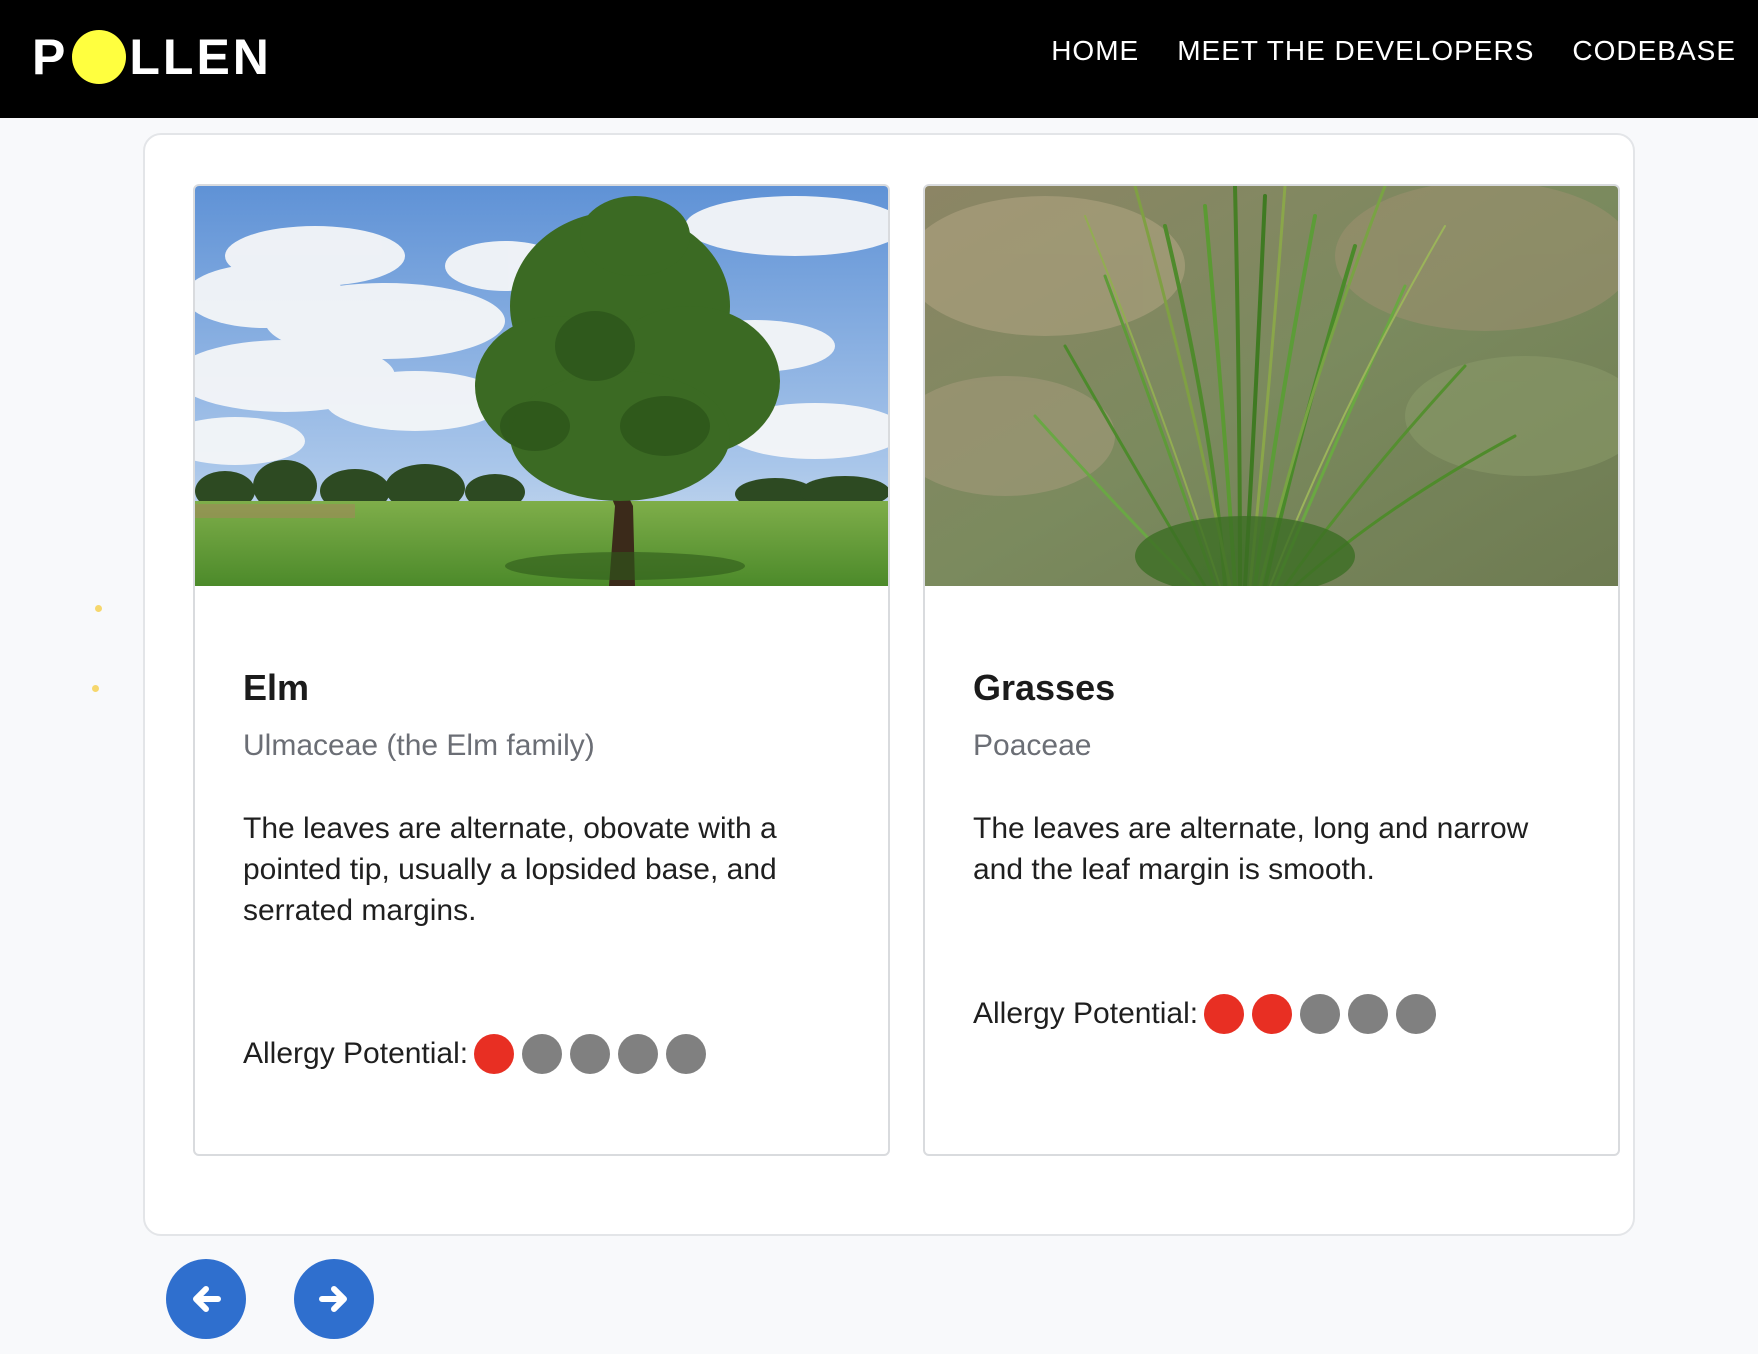 This screenshot has height=1354, width=1758. I want to click on grass-photo, so click(1271, 386).